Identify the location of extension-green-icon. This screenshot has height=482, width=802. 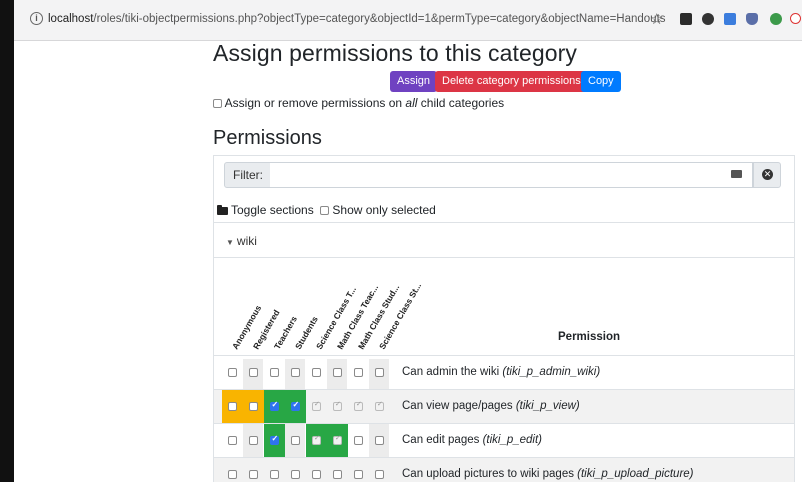
(776, 19).